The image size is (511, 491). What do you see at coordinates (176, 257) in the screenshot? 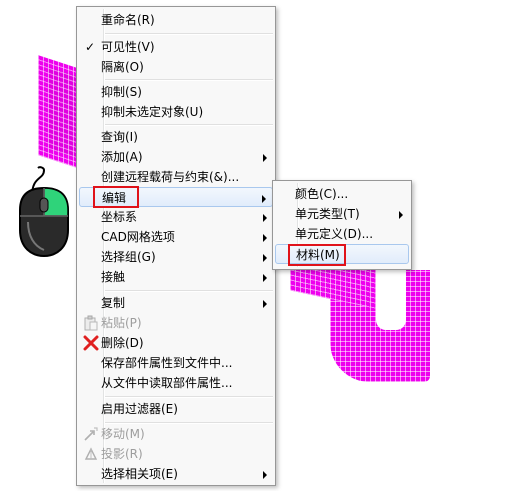
I see `menu-item-selection-group: 选择组(G)` at bounding box center [176, 257].